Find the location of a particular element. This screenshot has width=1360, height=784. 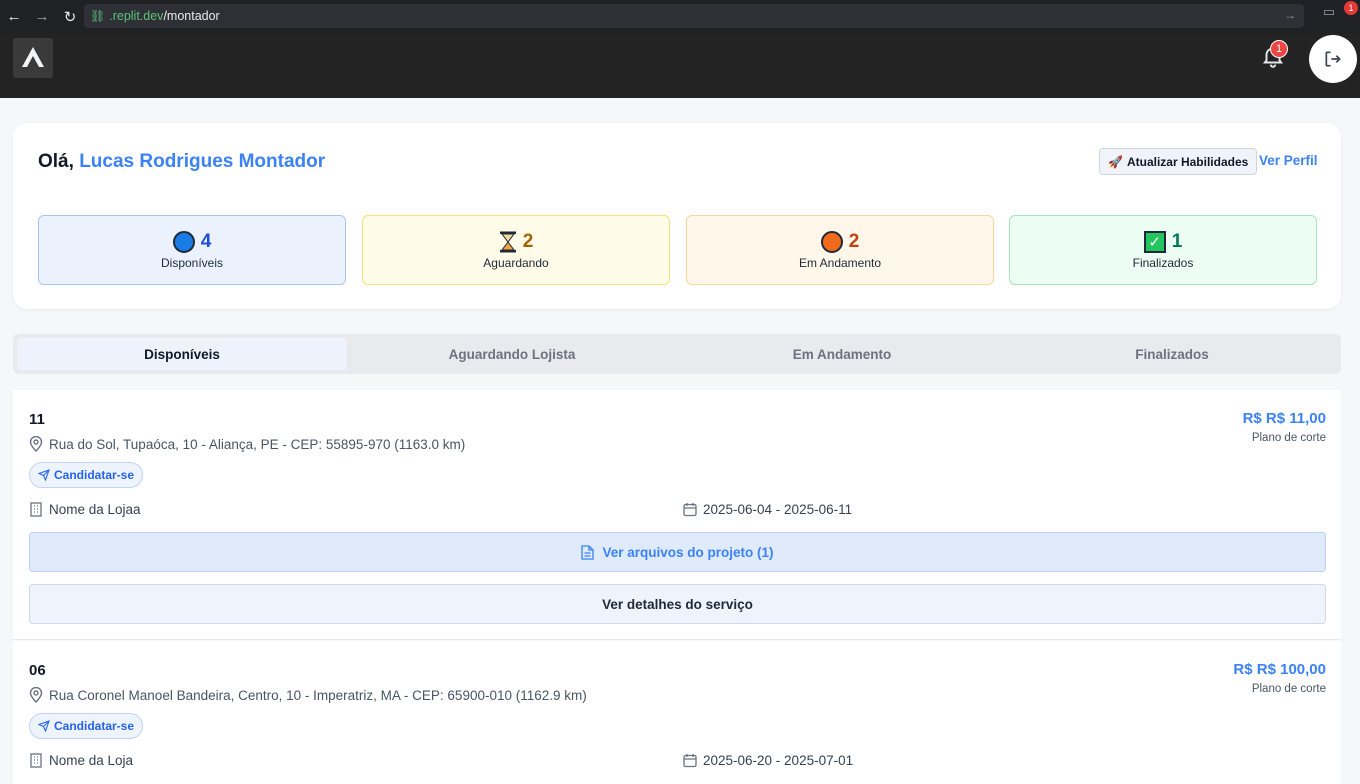

service-store: Nome da Loja is located at coordinates (81, 760).